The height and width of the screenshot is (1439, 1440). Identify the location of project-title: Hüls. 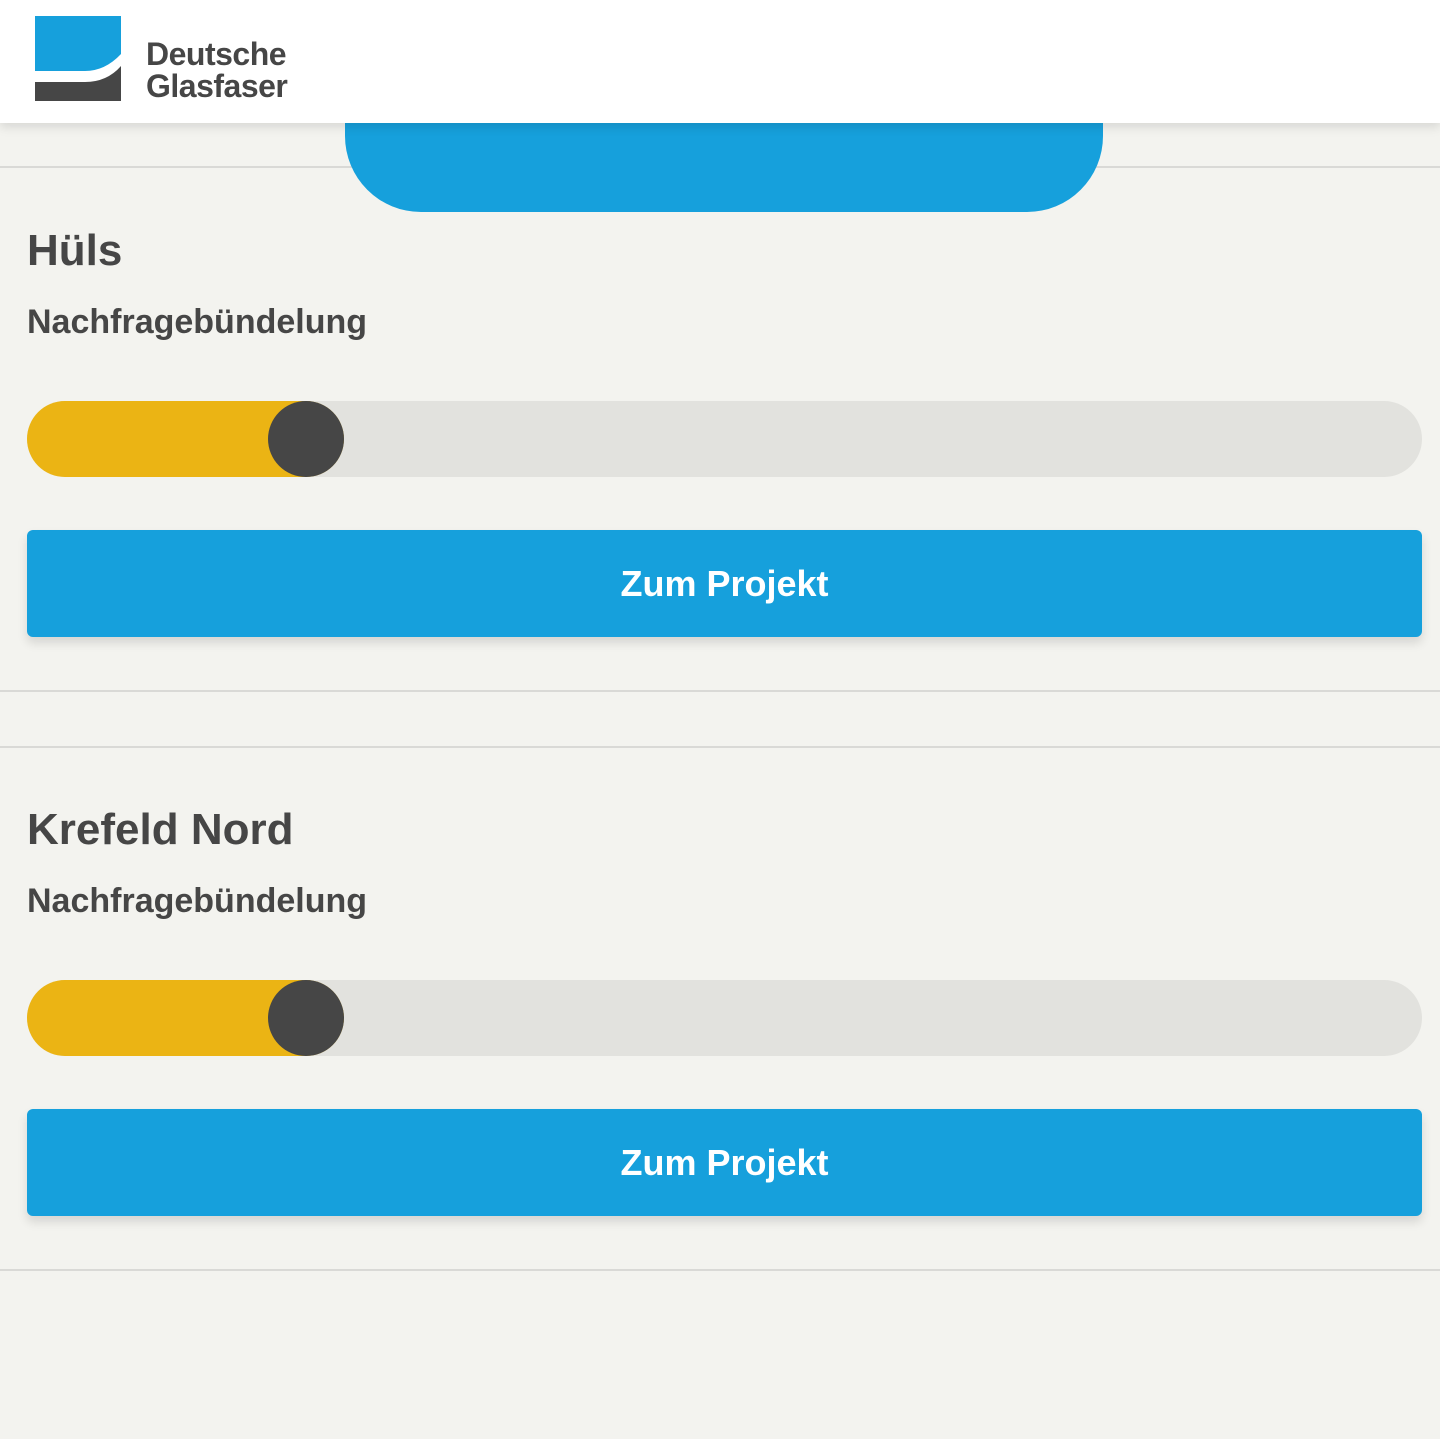
(75, 250).